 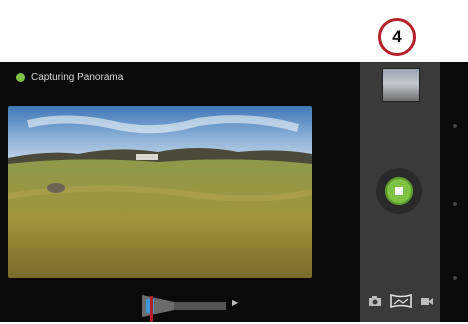 I want to click on camera-icon, so click(x=375, y=301).